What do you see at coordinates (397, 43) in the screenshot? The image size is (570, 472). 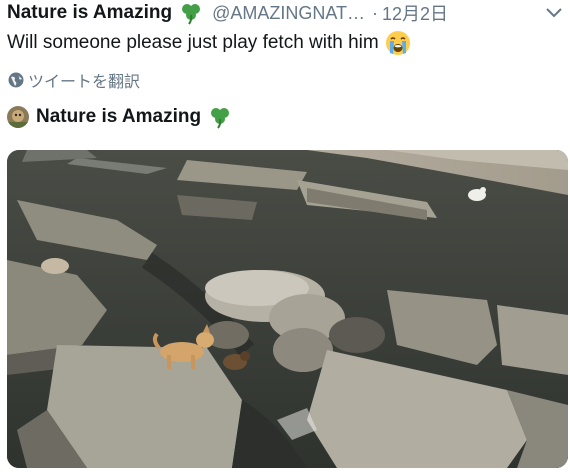 I see `loudly-crying-face-icon` at bounding box center [397, 43].